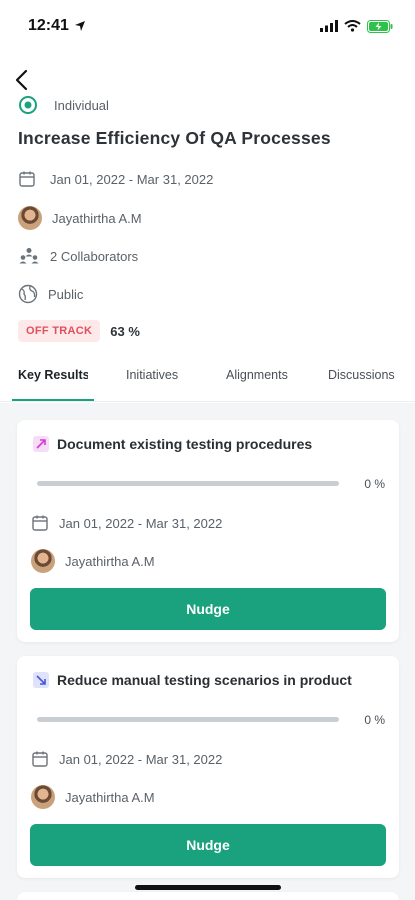  Describe the element at coordinates (380, 26) in the screenshot. I see `battery-charging-icon` at that location.